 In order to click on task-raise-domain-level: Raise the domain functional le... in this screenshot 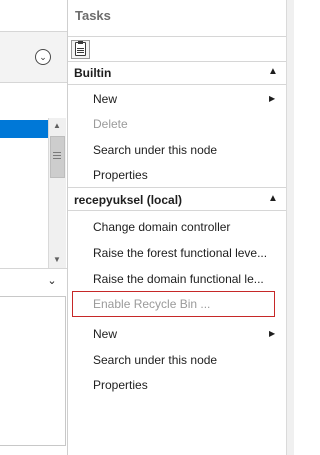, I will do `click(178, 279)`.